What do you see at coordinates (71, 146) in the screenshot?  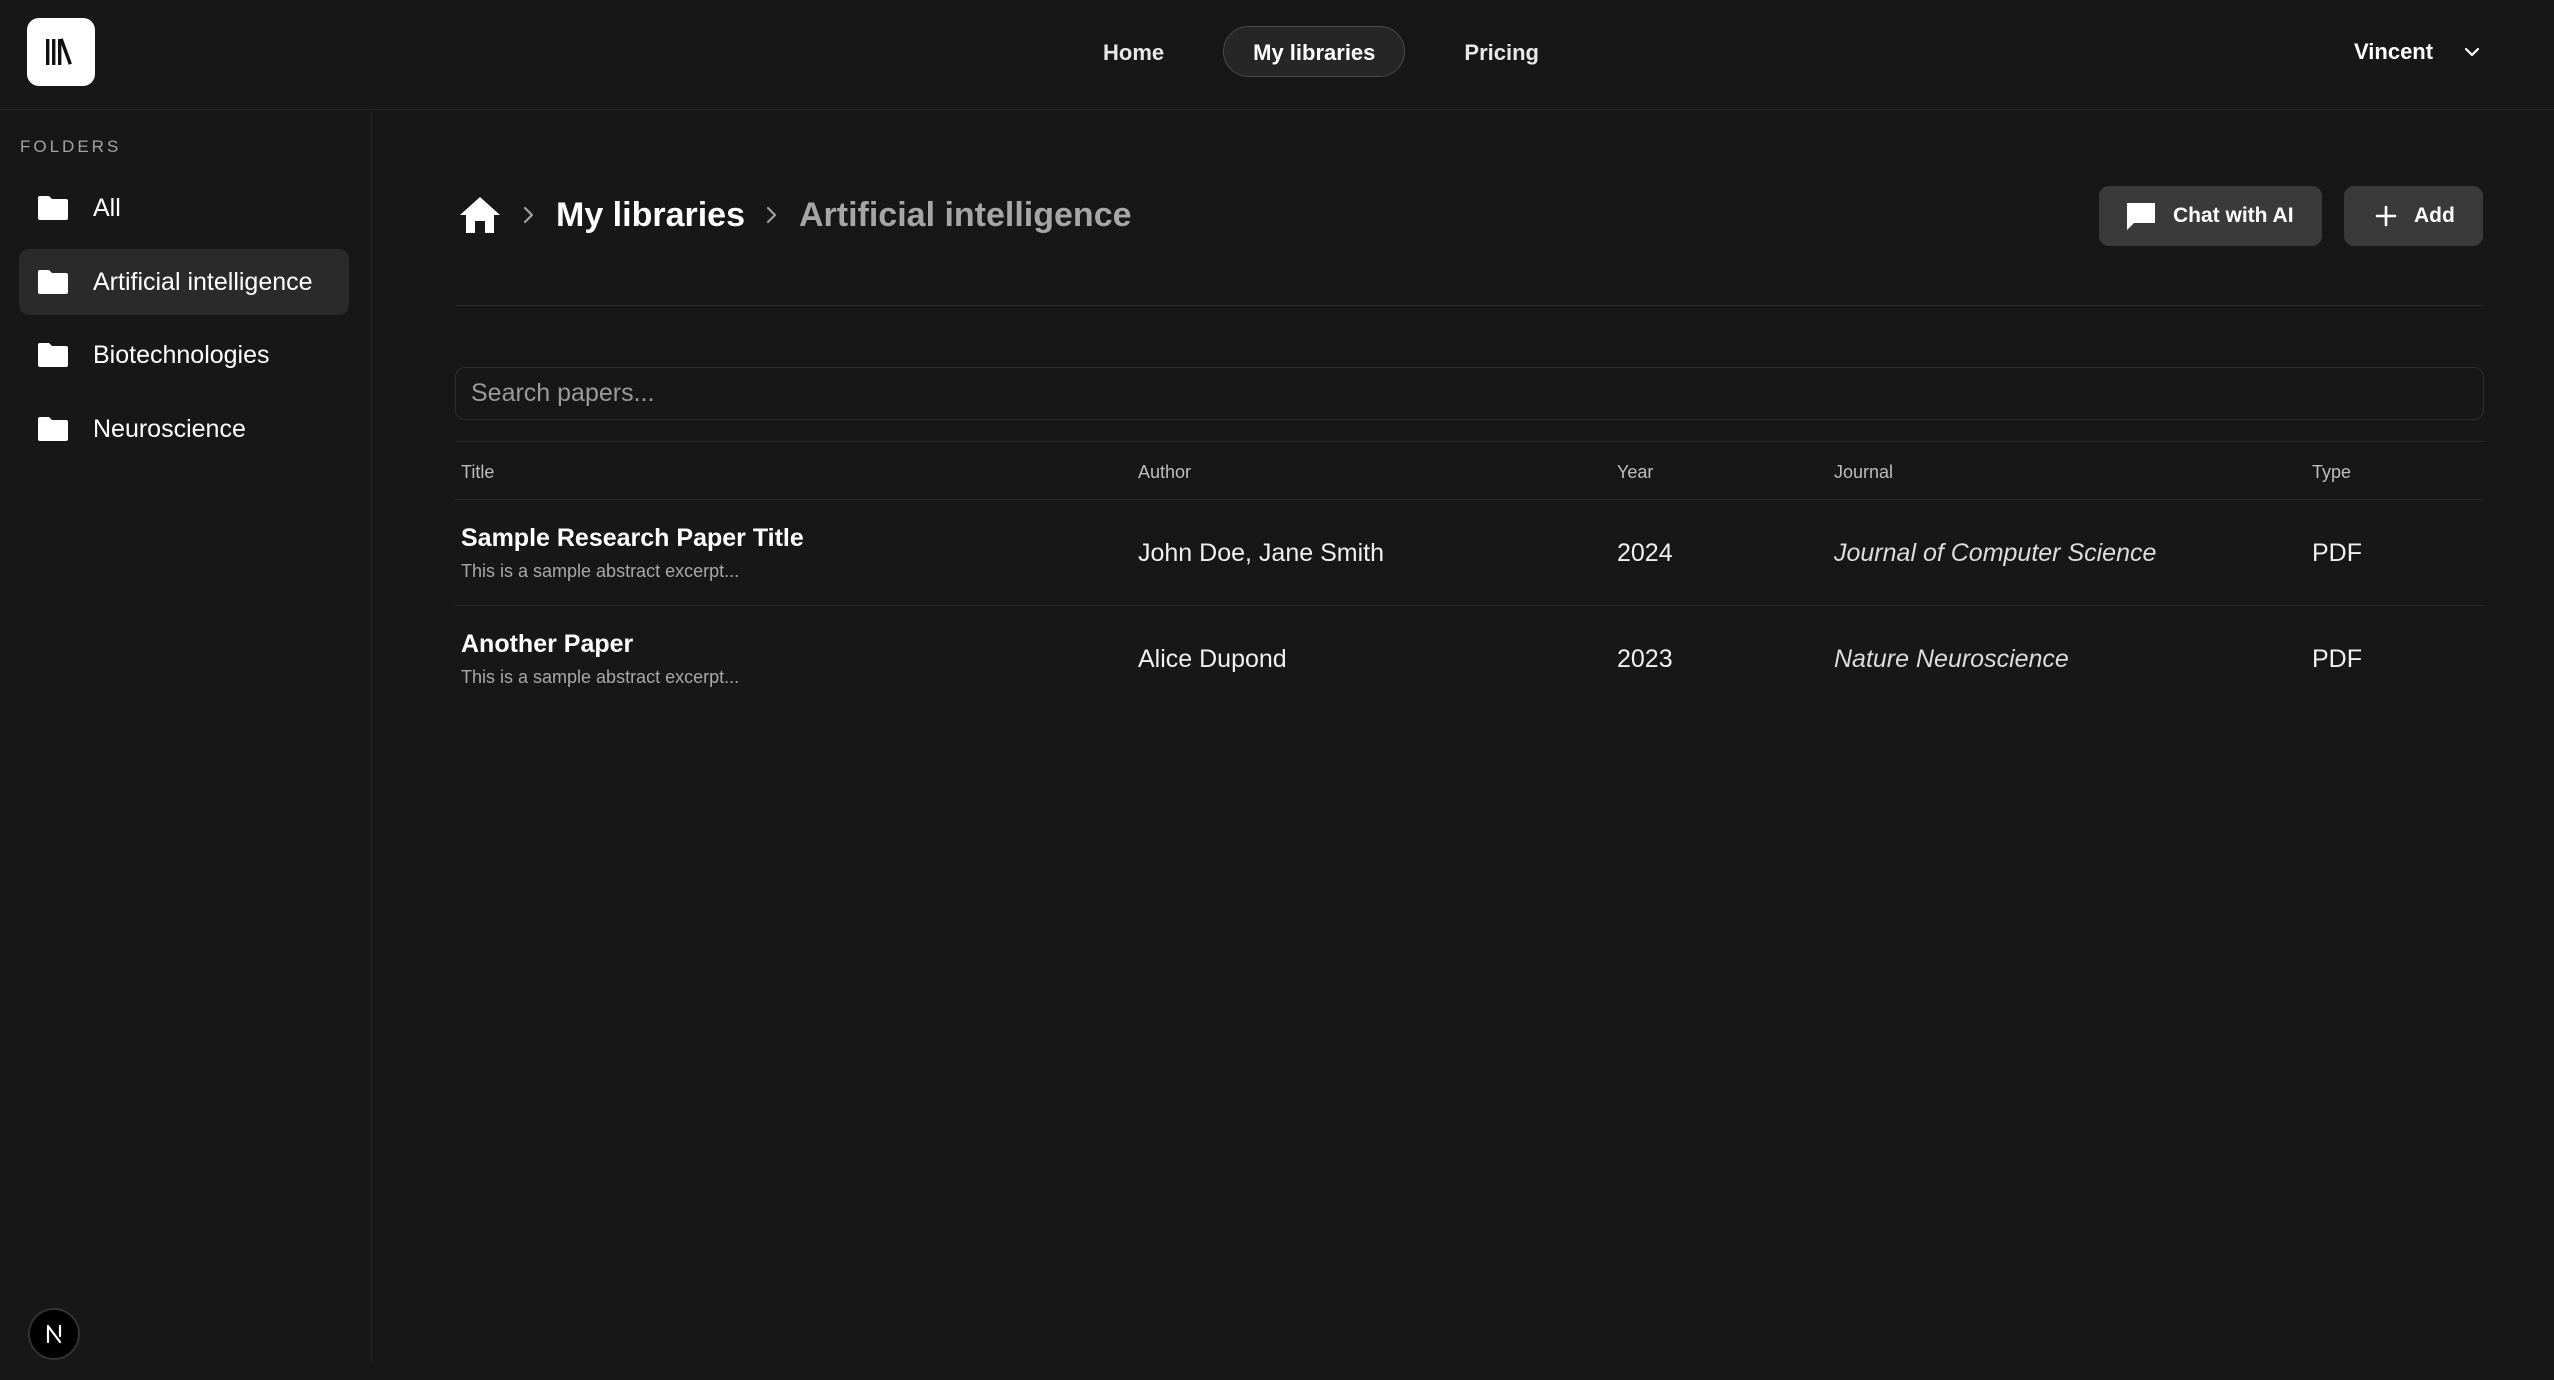 I see `folders-heading: FOLDERS` at bounding box center [71, 146].